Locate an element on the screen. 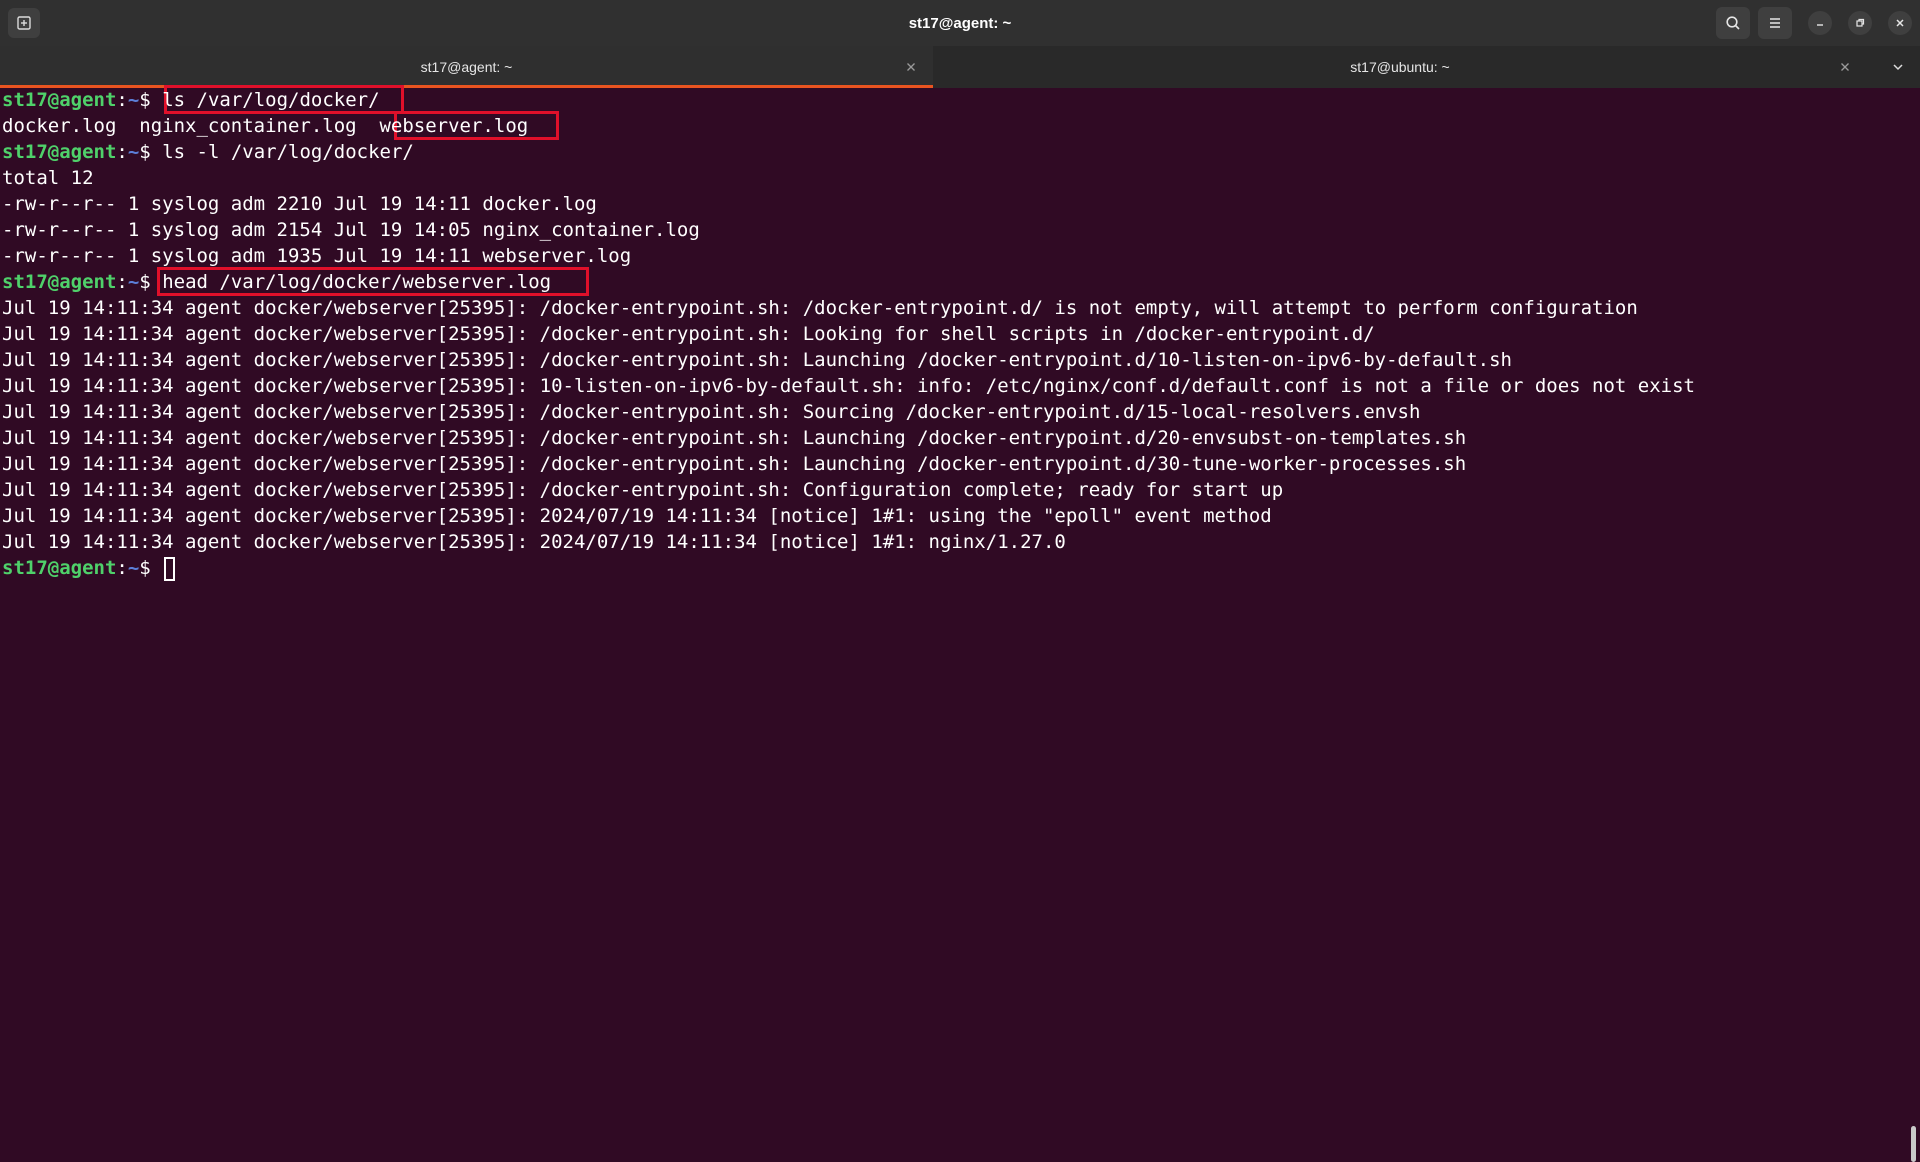 This screenshot has width=1920, height=1162. tab-list-dropdown is located at coordinates (1898, 67).